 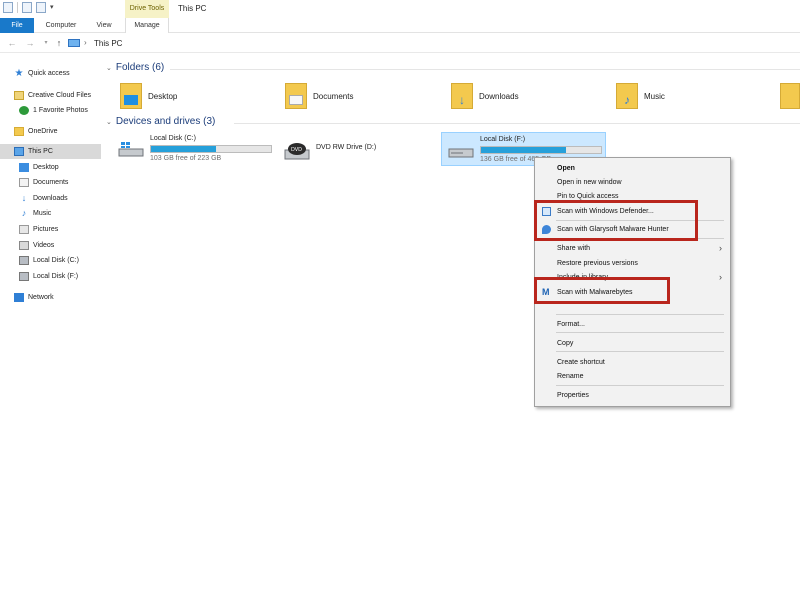 I want to click on star-icon: ★, so click(x=19, y=73).